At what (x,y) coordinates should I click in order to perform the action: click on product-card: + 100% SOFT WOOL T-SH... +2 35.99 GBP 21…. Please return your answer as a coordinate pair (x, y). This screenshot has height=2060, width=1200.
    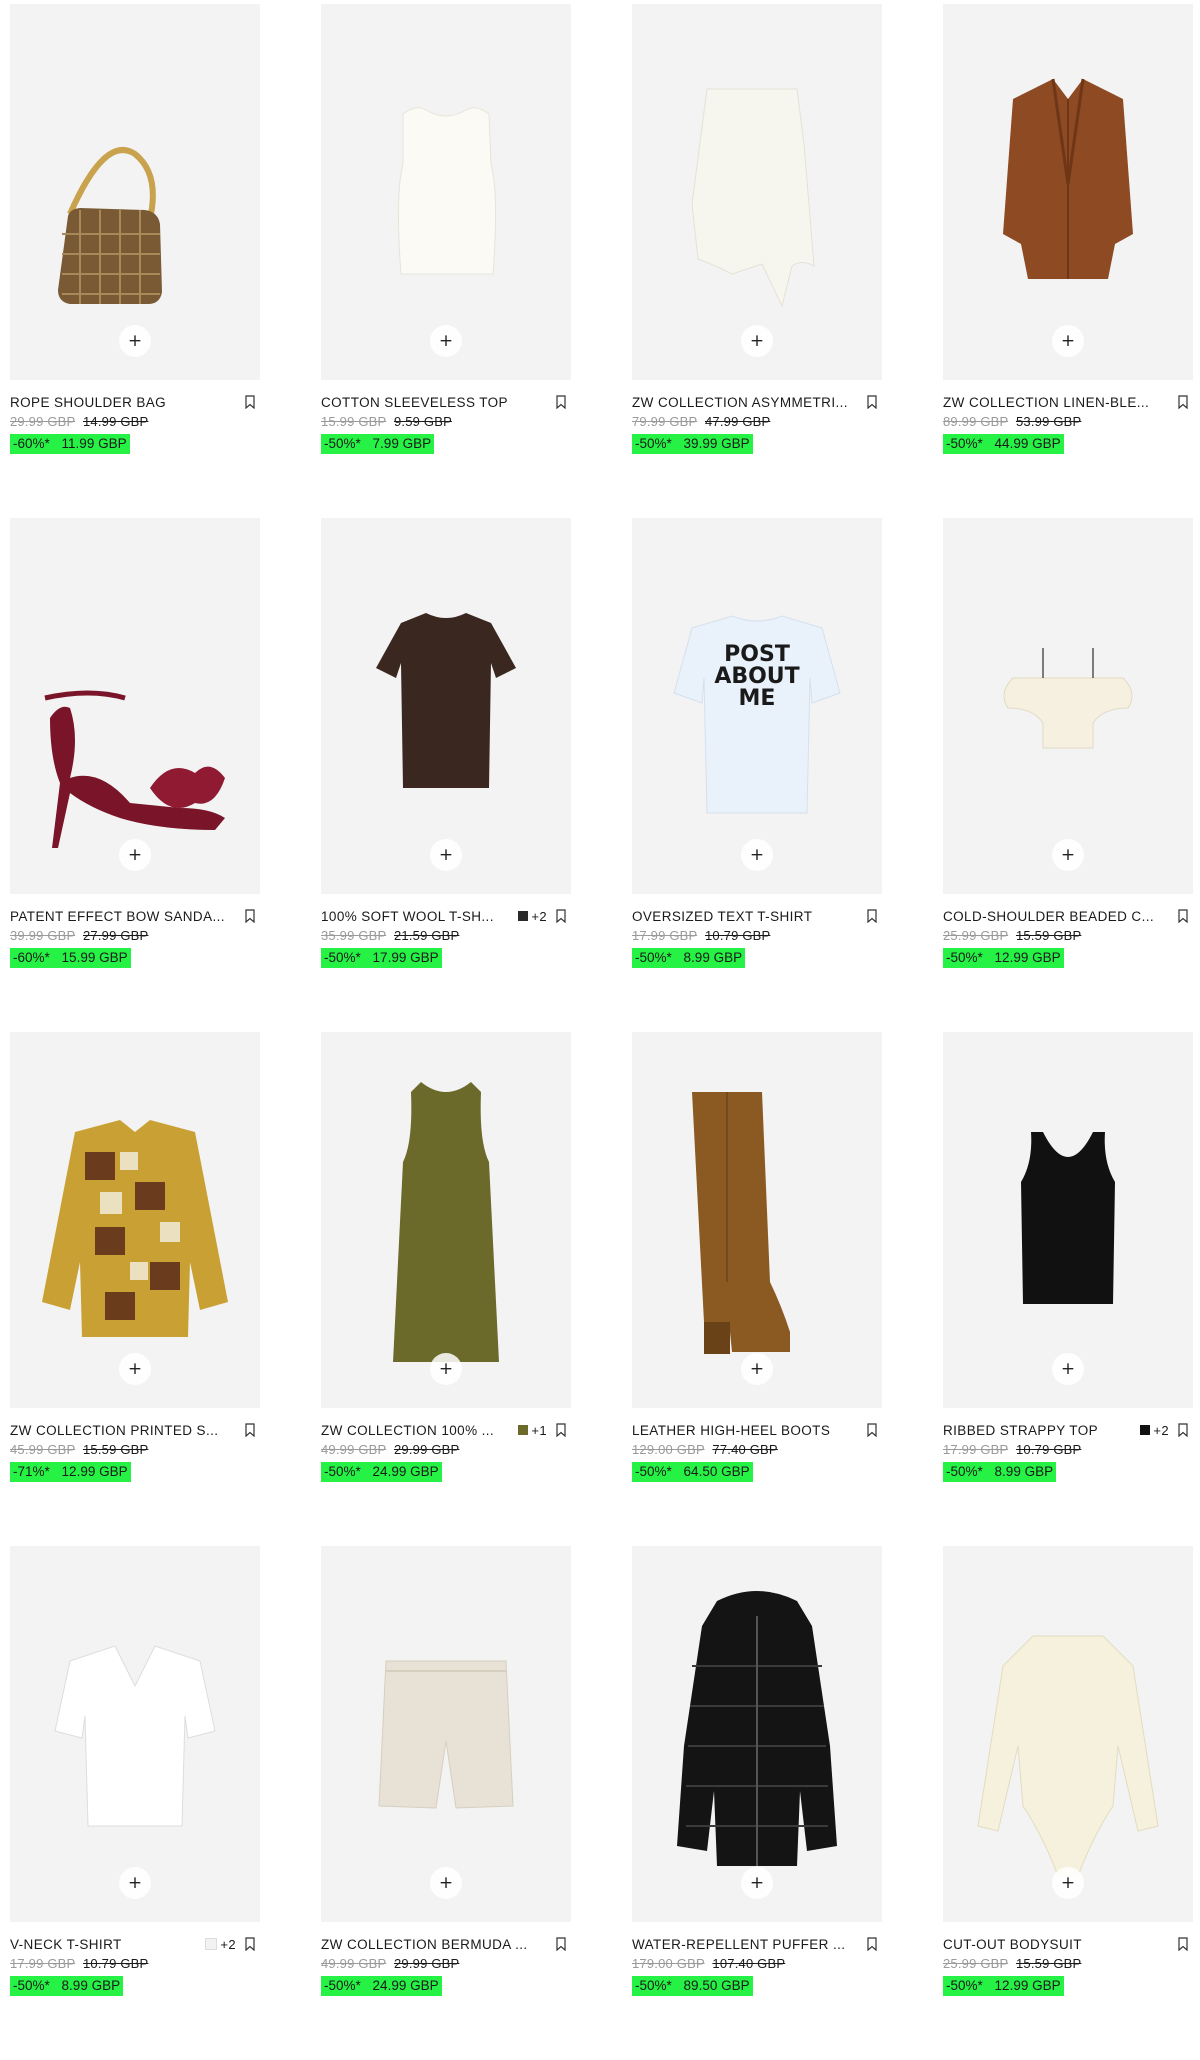
    Looking at the image, I should click on (446, 775).